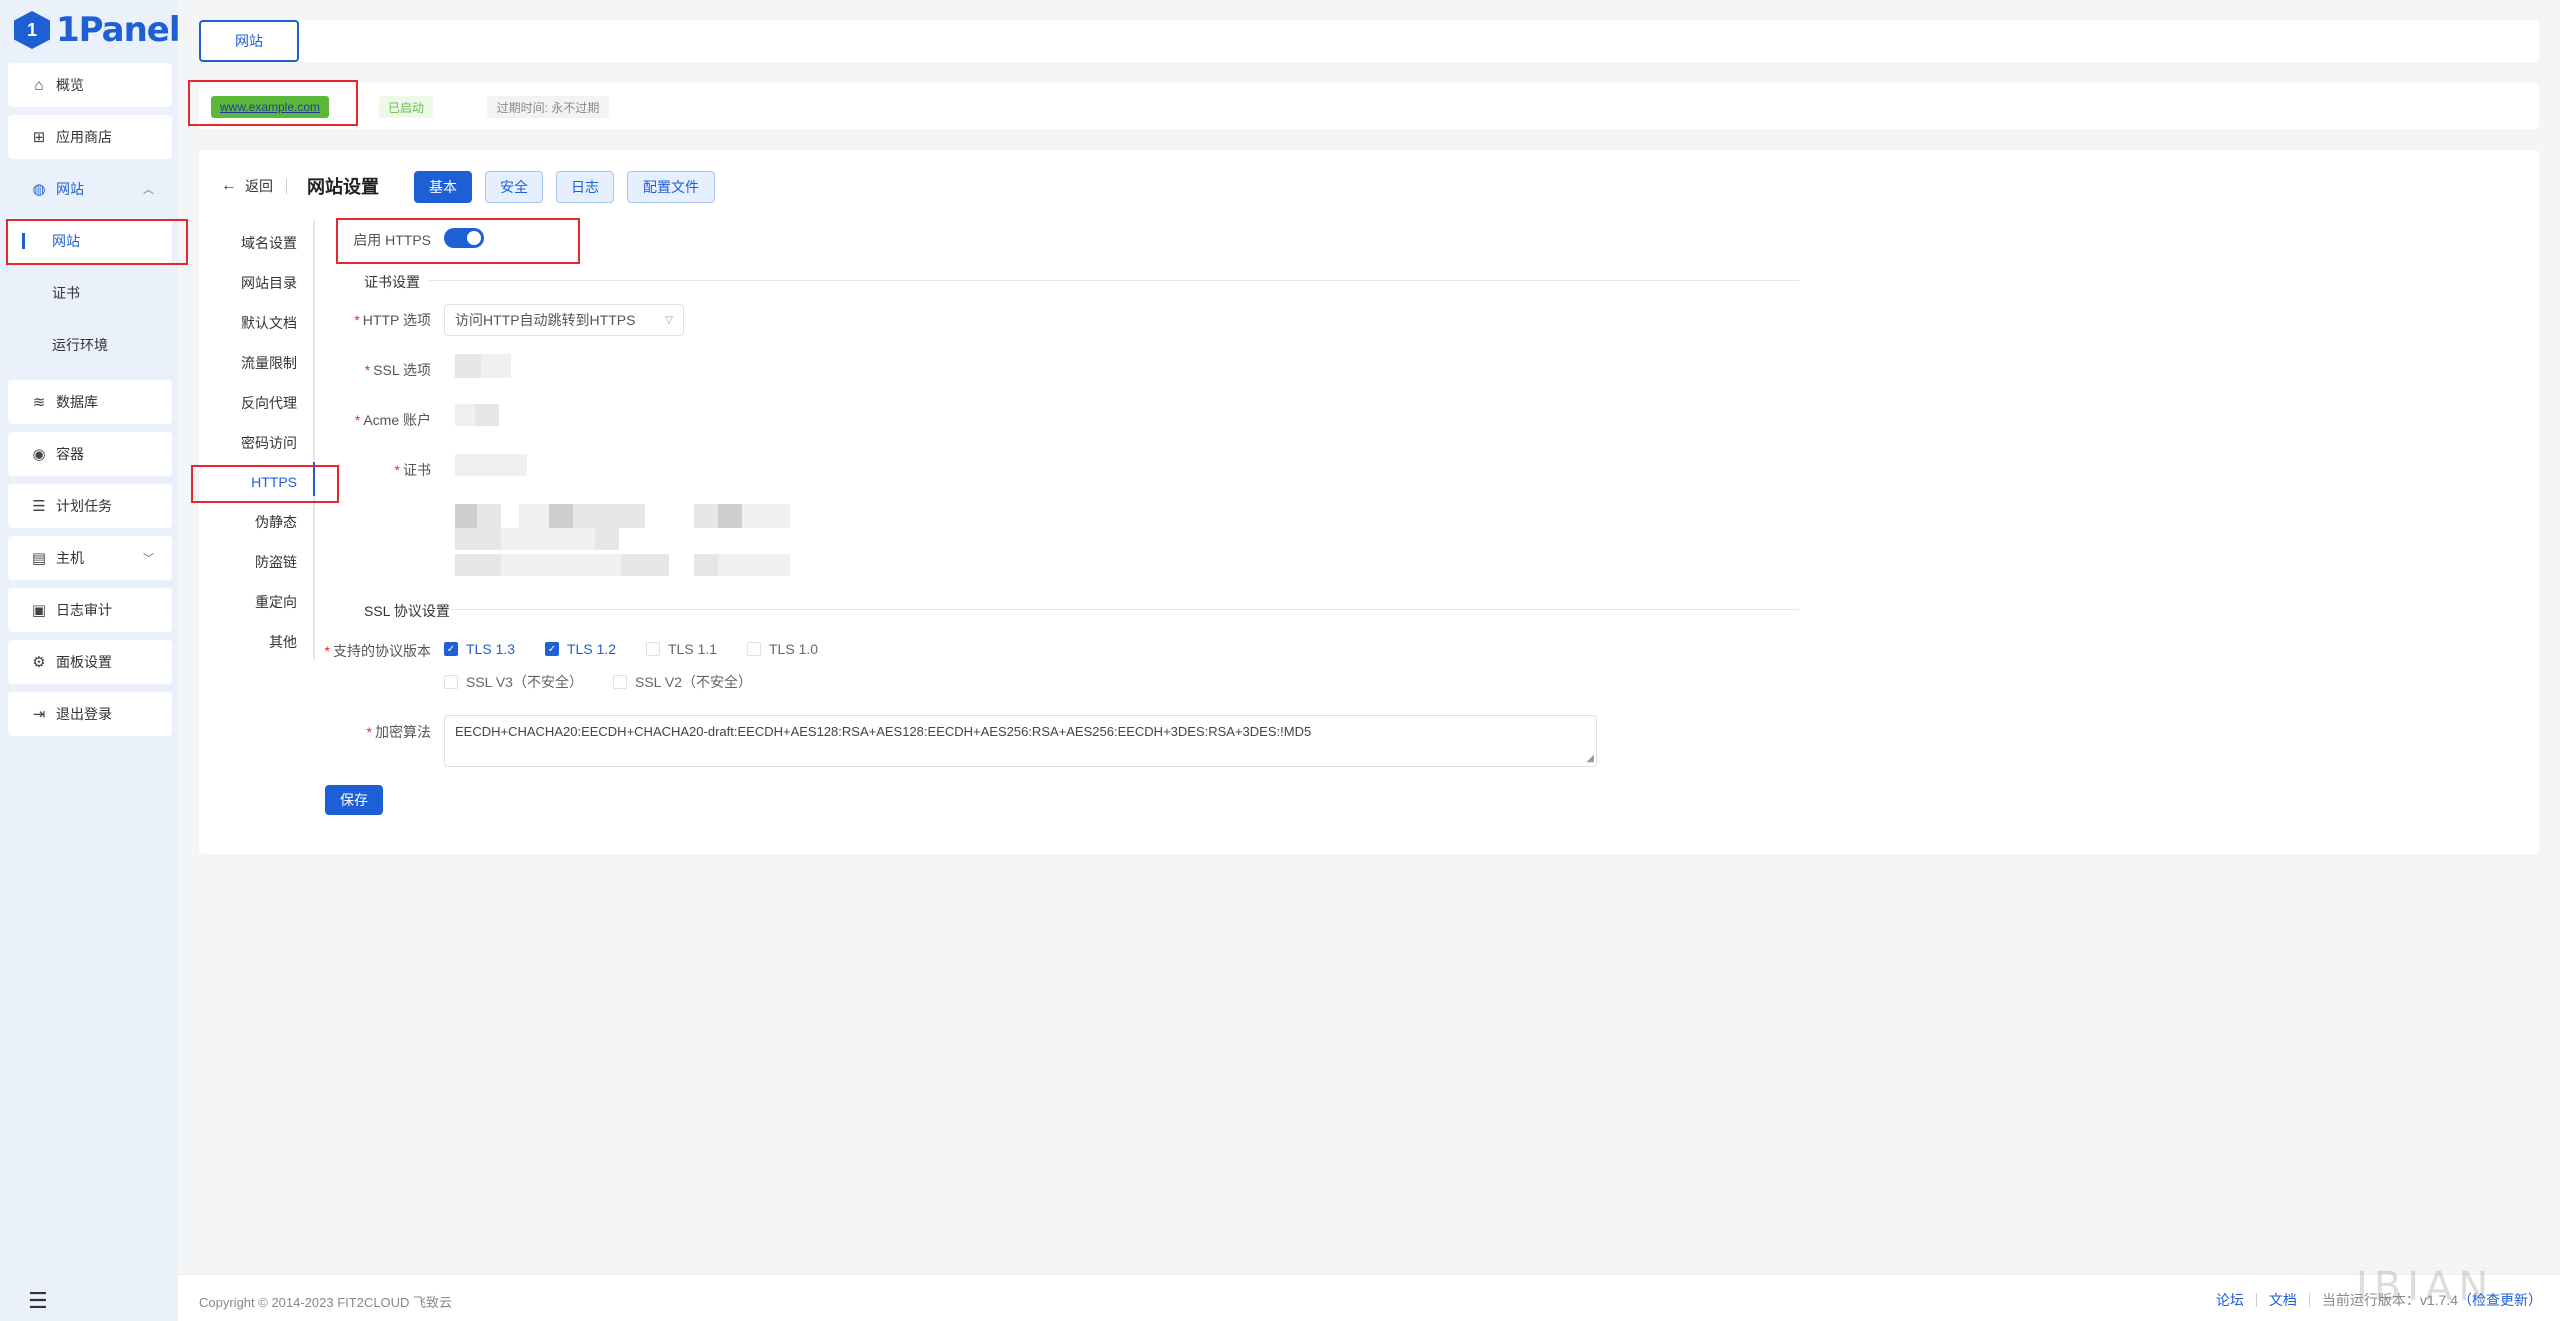 The height and width of the screenshot is (1321, 2560). I want to click on back-button: ← 返回, so click(247, 186).